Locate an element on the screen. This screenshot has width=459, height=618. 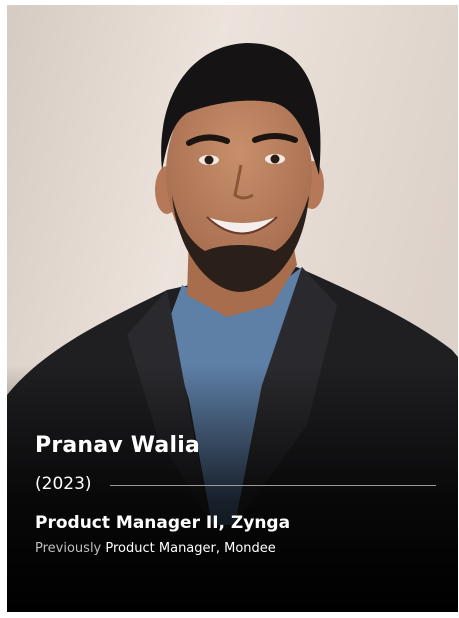
previous-label: Previously is located at coordinates (68, 548).